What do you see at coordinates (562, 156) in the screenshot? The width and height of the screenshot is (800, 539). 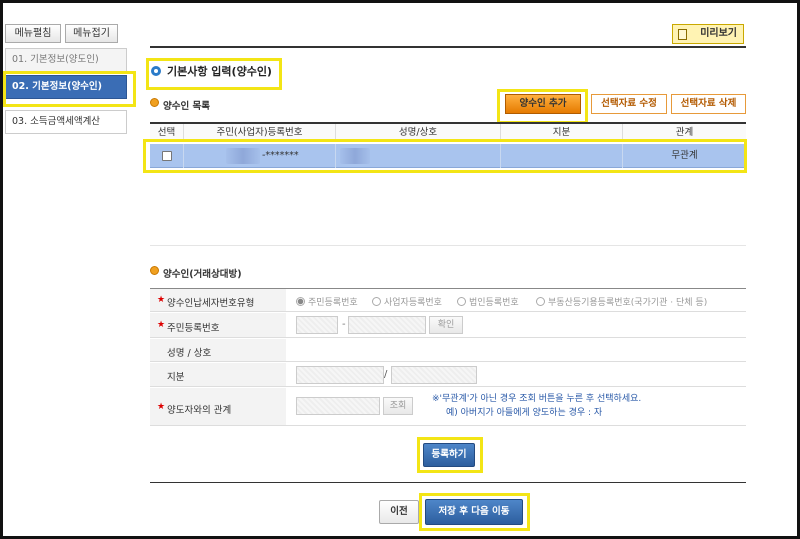 I see `share-cell` at bounding box center [562, 156].